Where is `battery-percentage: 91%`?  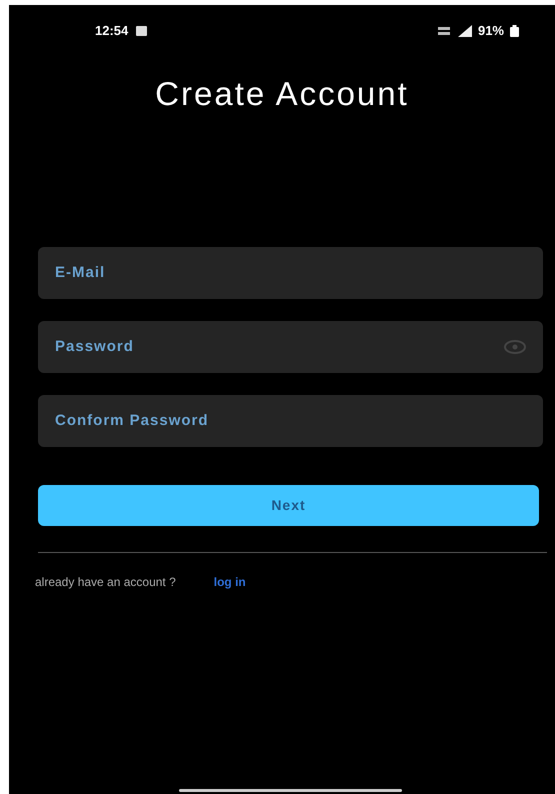 battery-percentage: 91% is located at coordinates (491, 31).